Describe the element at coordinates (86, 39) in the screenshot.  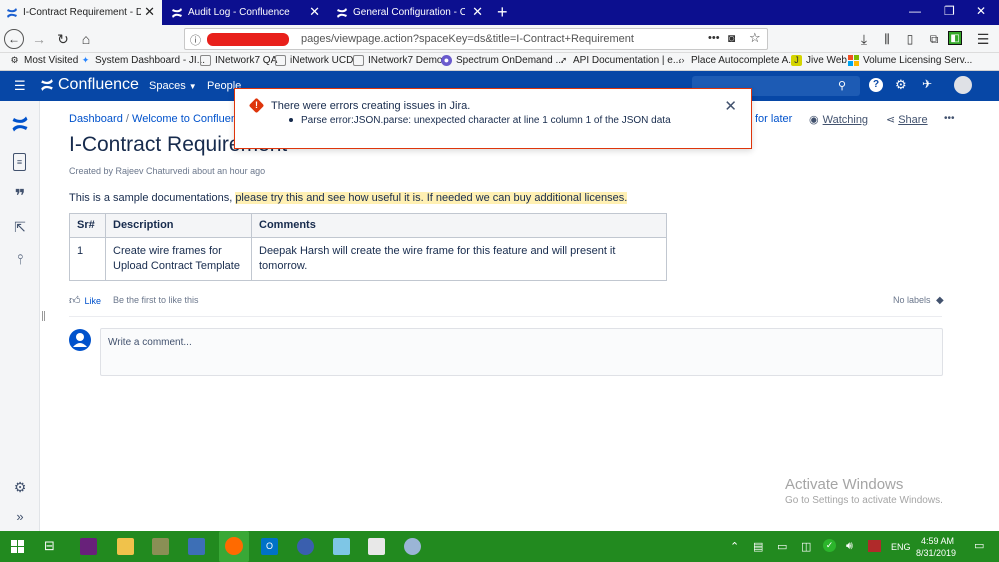
I see `home-icon: ⌂` at that location.